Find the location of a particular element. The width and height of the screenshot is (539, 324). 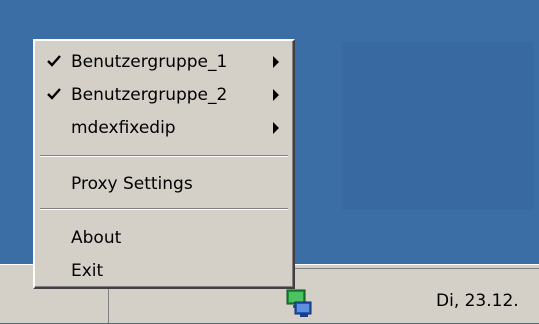

menu-item-about: About is located at coordinates (163, 237).